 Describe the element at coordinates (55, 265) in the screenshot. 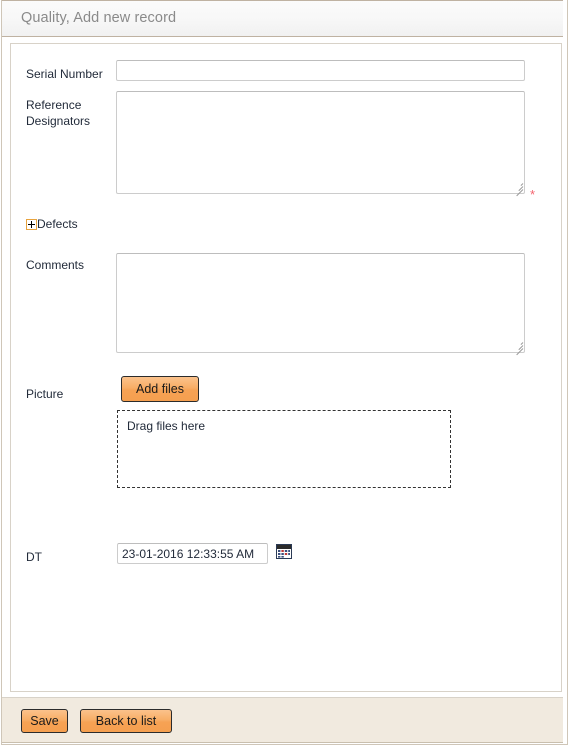

I see `comments-label: Comments` at that location.